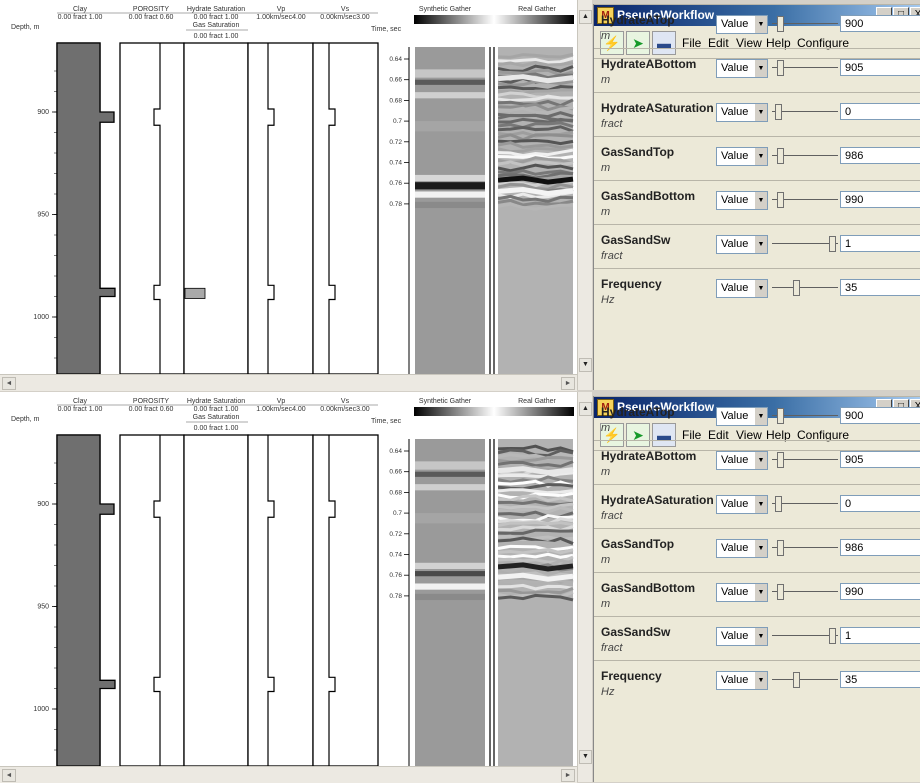 This screenshot has width=920, height=783. What do you see at coordinates (491, 602) in the screenshot?
I see `gather-separator` at bounding box center [491, 602].